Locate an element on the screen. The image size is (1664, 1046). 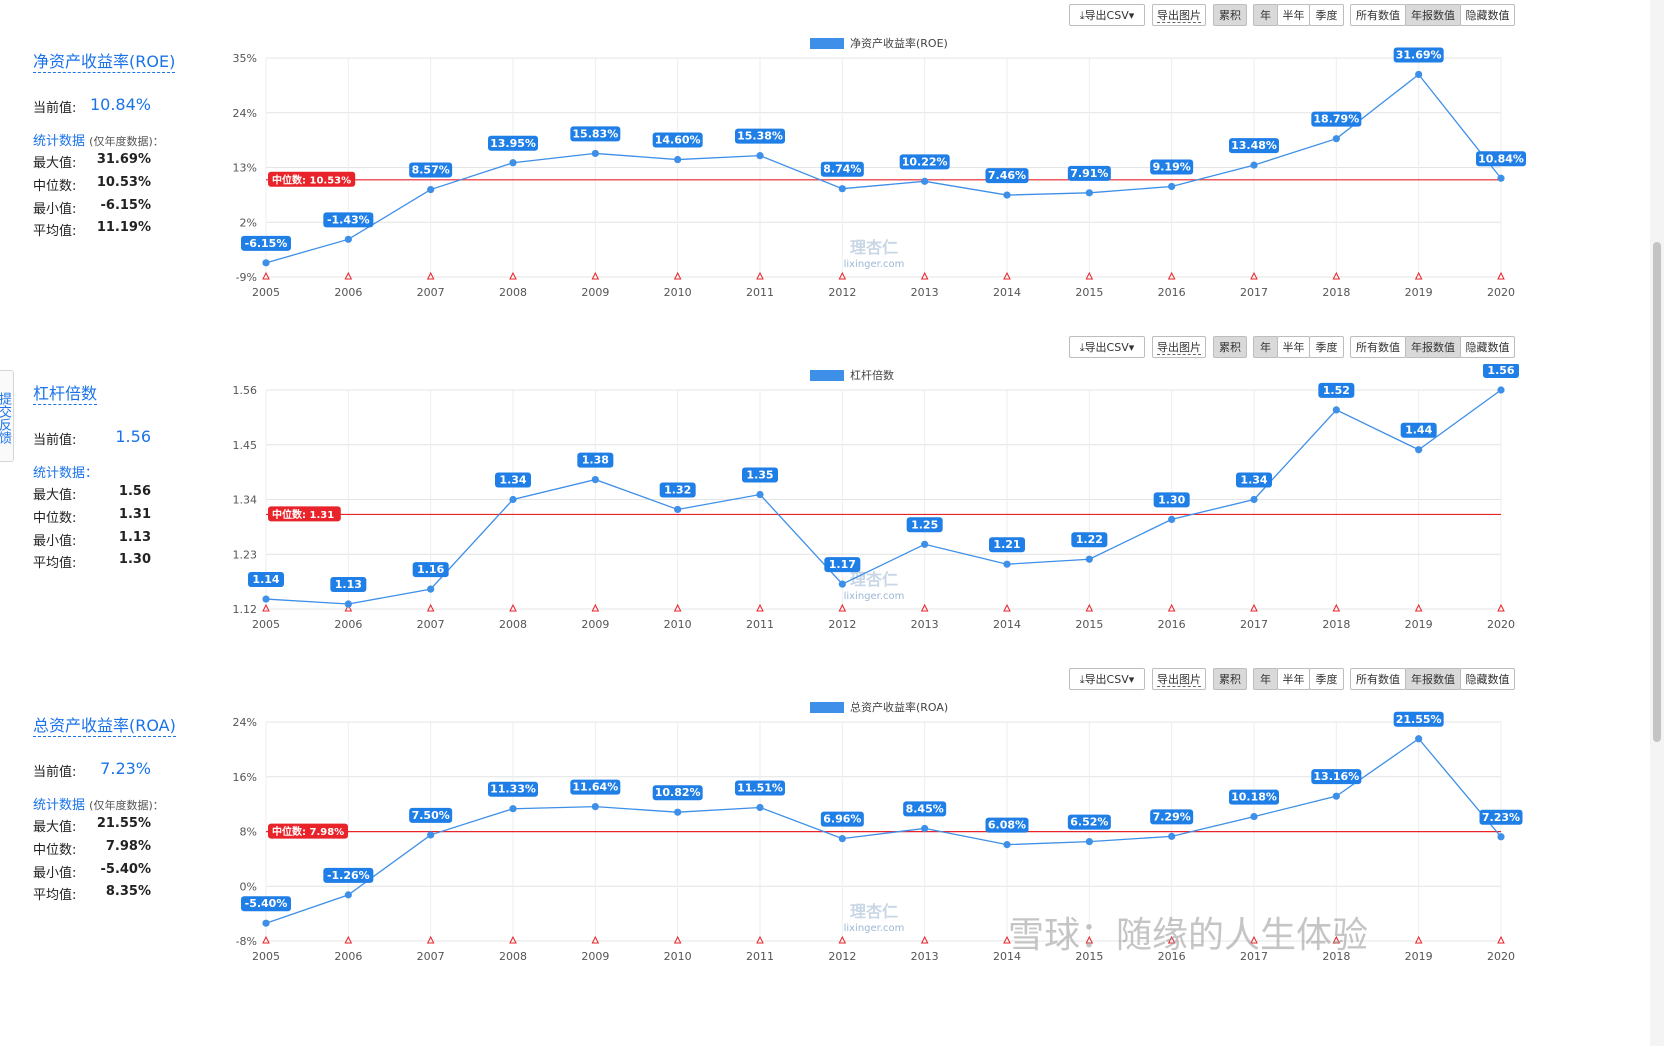
data-label: 1.14 is located at coordinates (265, 579).